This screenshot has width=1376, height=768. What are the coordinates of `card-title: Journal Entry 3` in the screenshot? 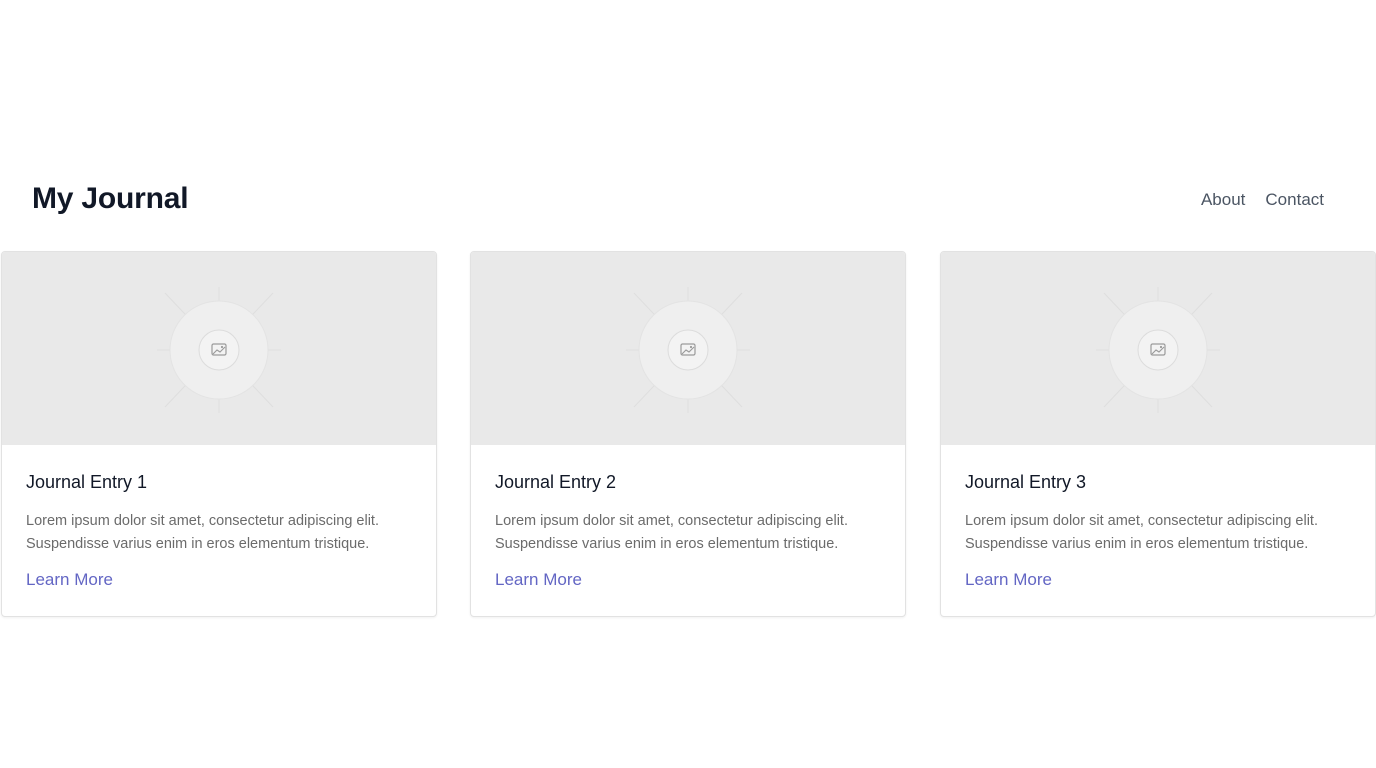 It's located at (1026, 482).